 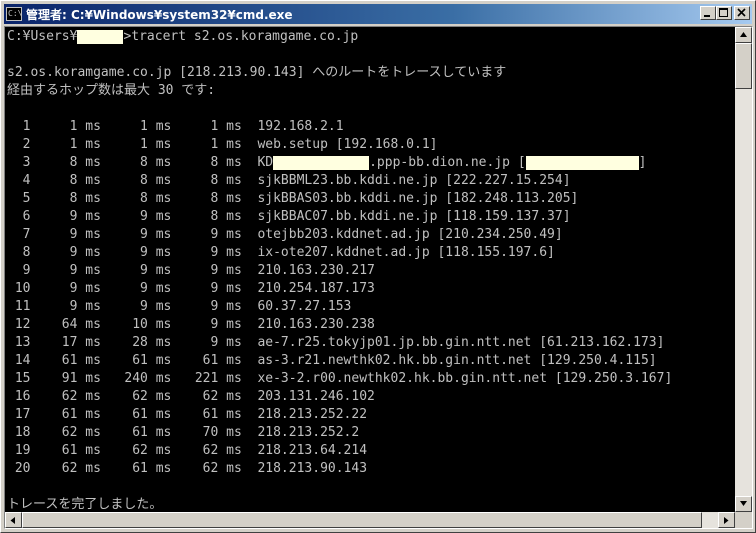 I want to click on hop-row: 16 62 ms 62 ms 62 ms 203.131.246.102, so click(x=191, y=396).